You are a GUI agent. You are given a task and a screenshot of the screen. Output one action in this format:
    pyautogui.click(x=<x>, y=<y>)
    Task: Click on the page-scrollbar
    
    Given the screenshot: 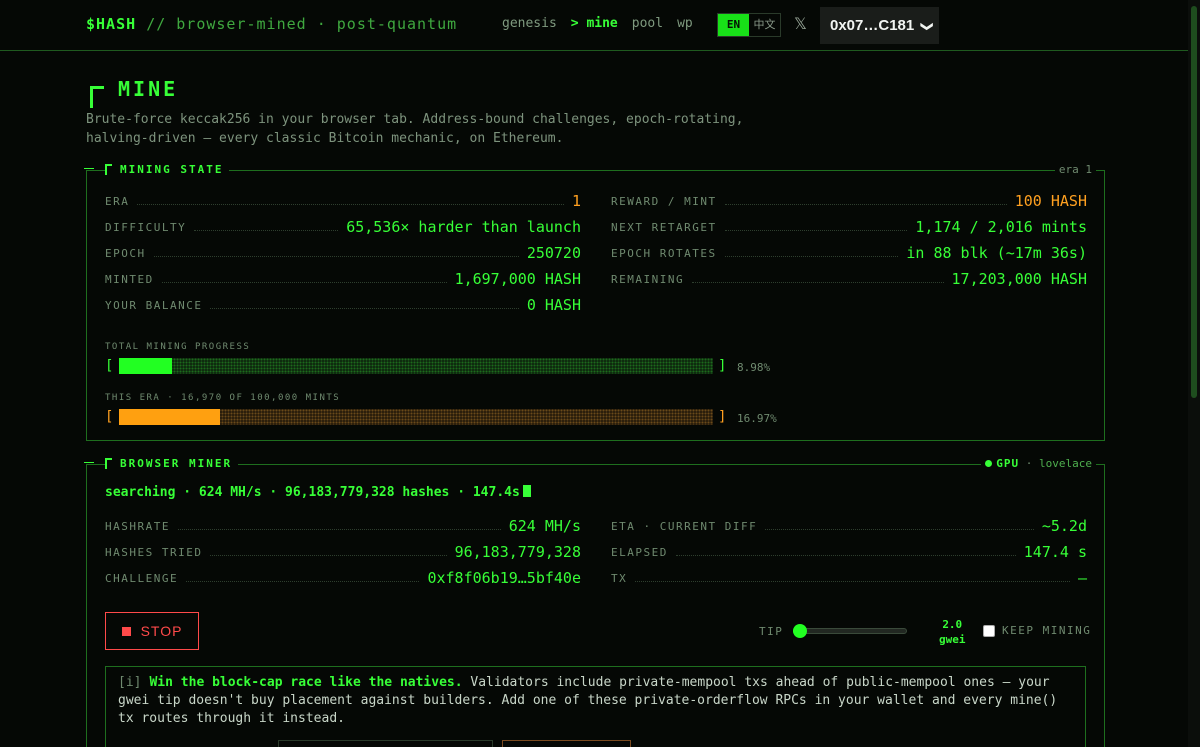 What is the action you would take?
    pyautogui.click(x=1194, y=373)
    